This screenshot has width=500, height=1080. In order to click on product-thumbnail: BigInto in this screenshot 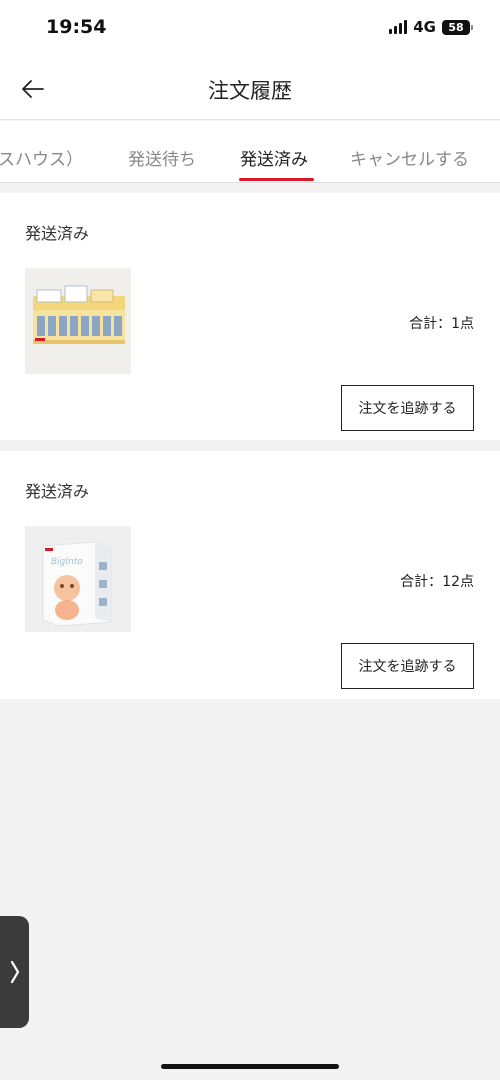, I will do `click(78, 579)`.